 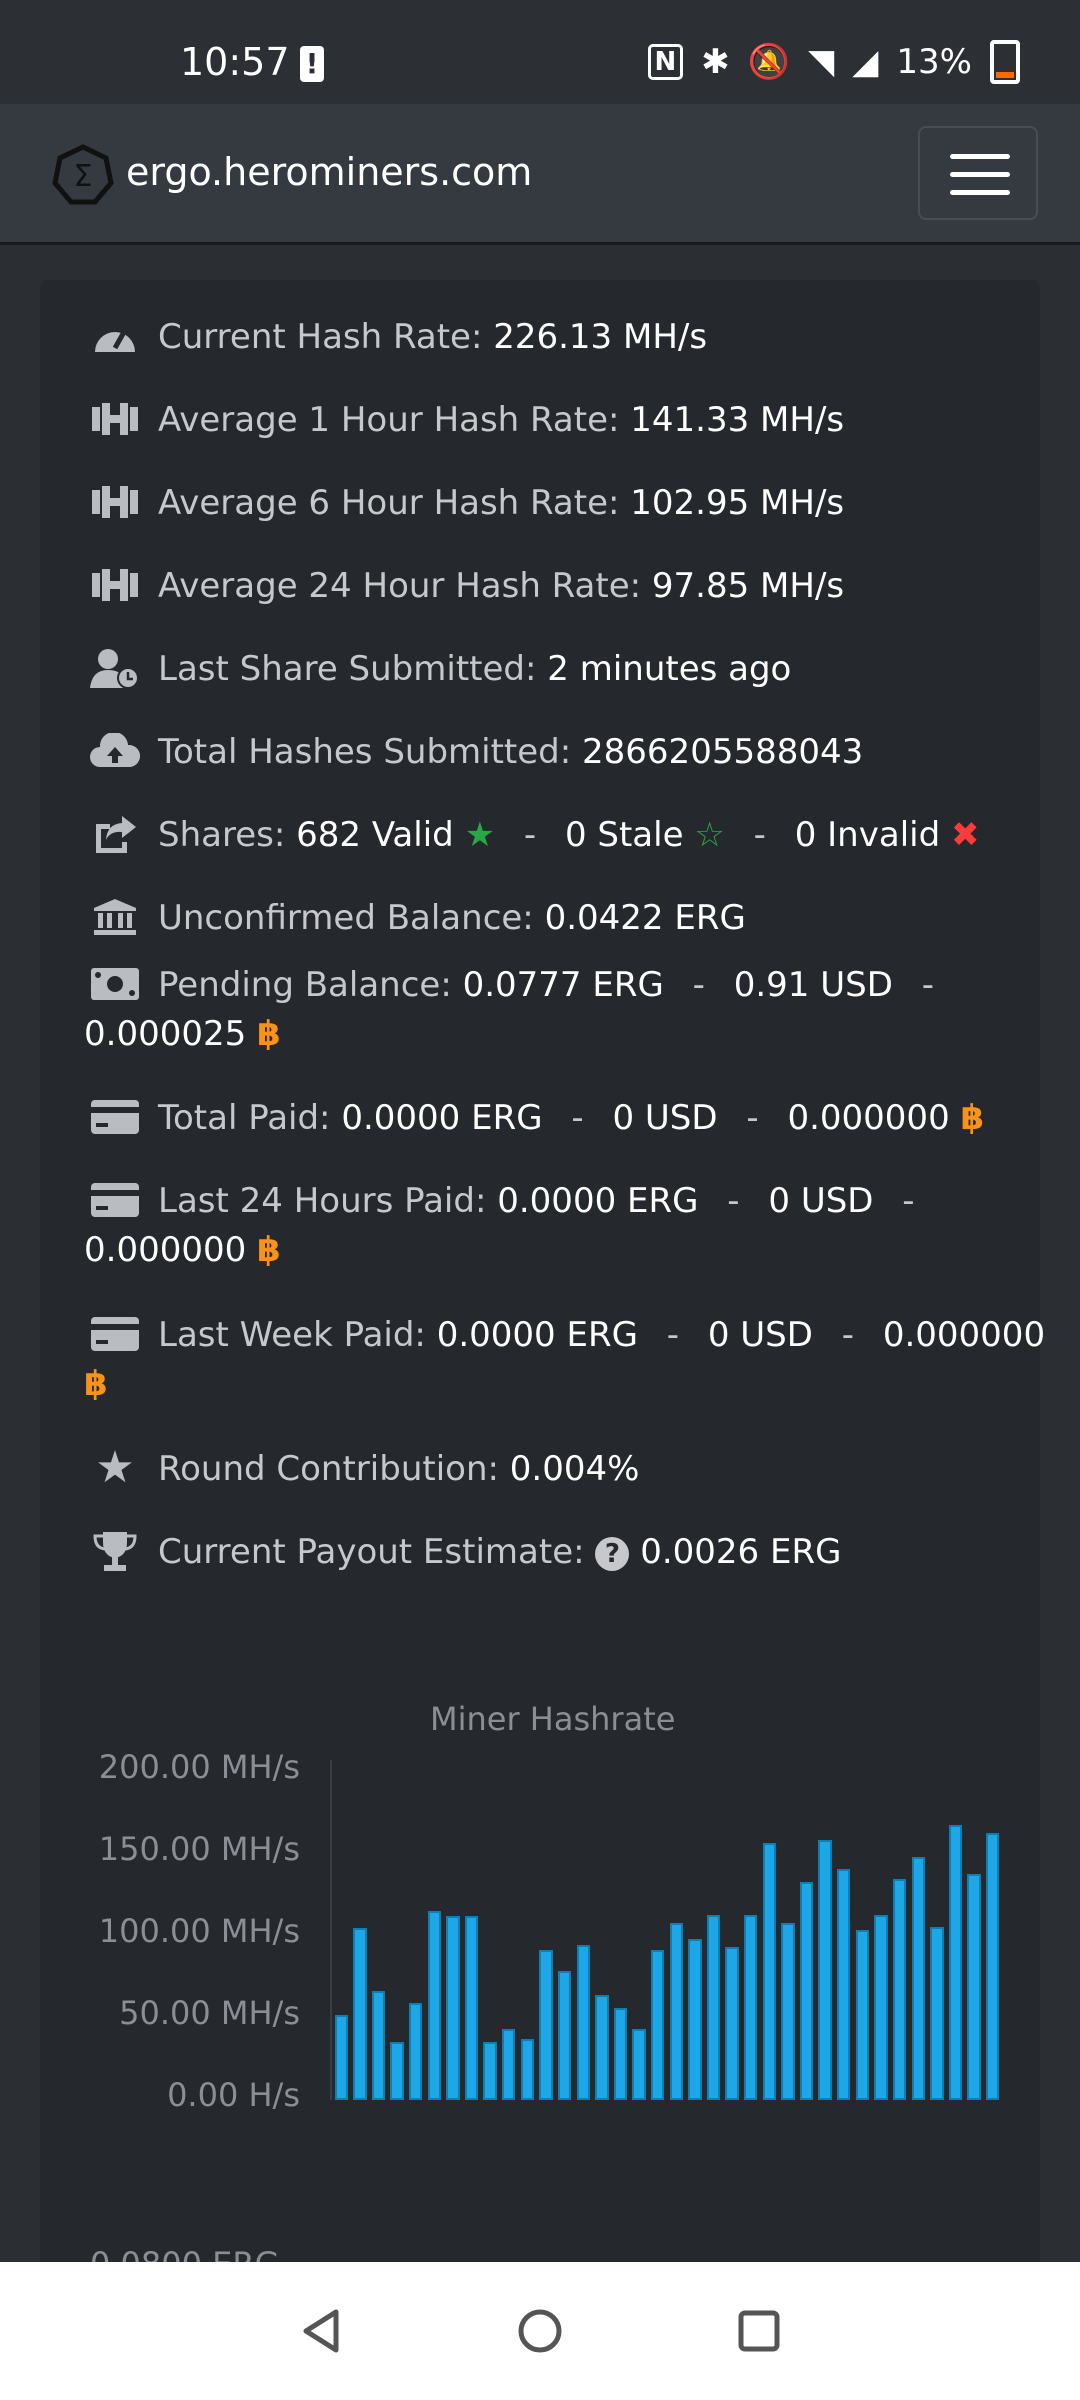 I want to click on chart-title: Miner Hashrate, so click(x=553, y=1719).